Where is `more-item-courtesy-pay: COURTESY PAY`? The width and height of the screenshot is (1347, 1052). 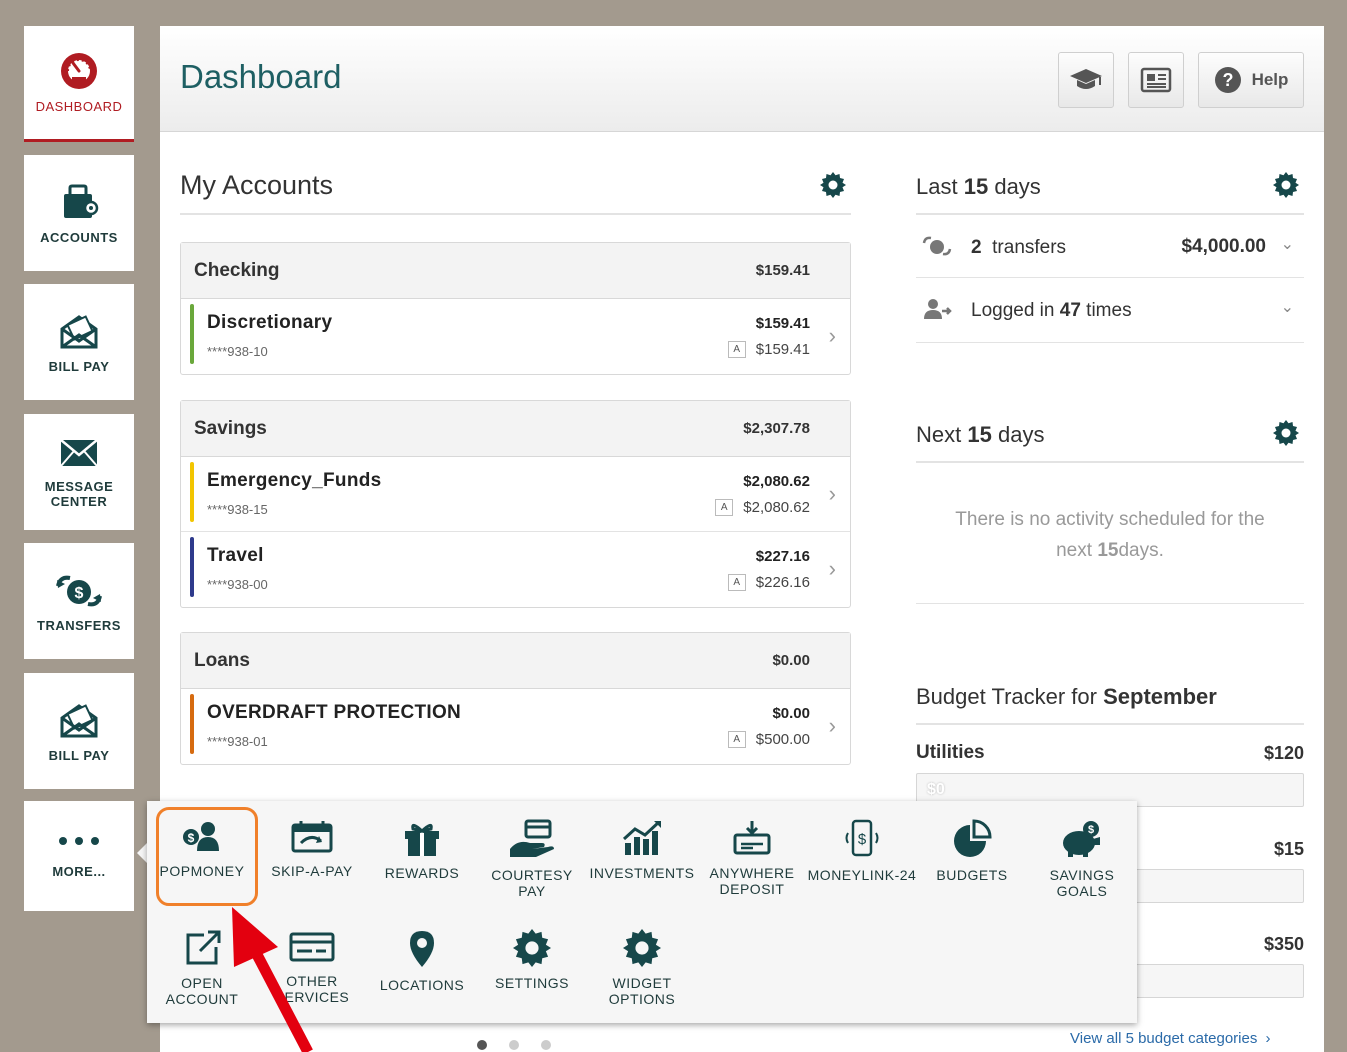 more-item-courtesy-pay: COURTESY PAY is located at coordinates (532, 859).